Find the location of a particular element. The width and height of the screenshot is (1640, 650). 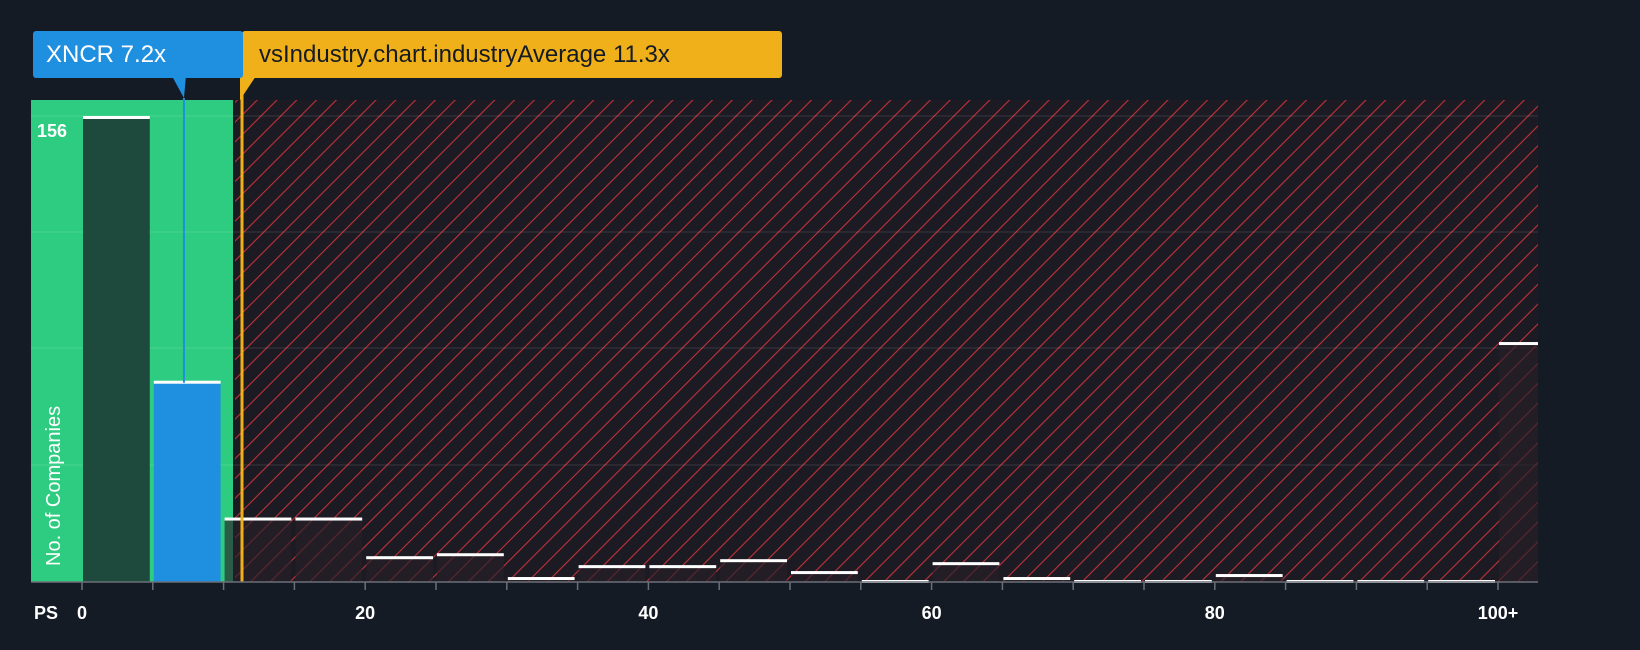

x-tick-label: 100+ is located at coordinates (1498, 613).